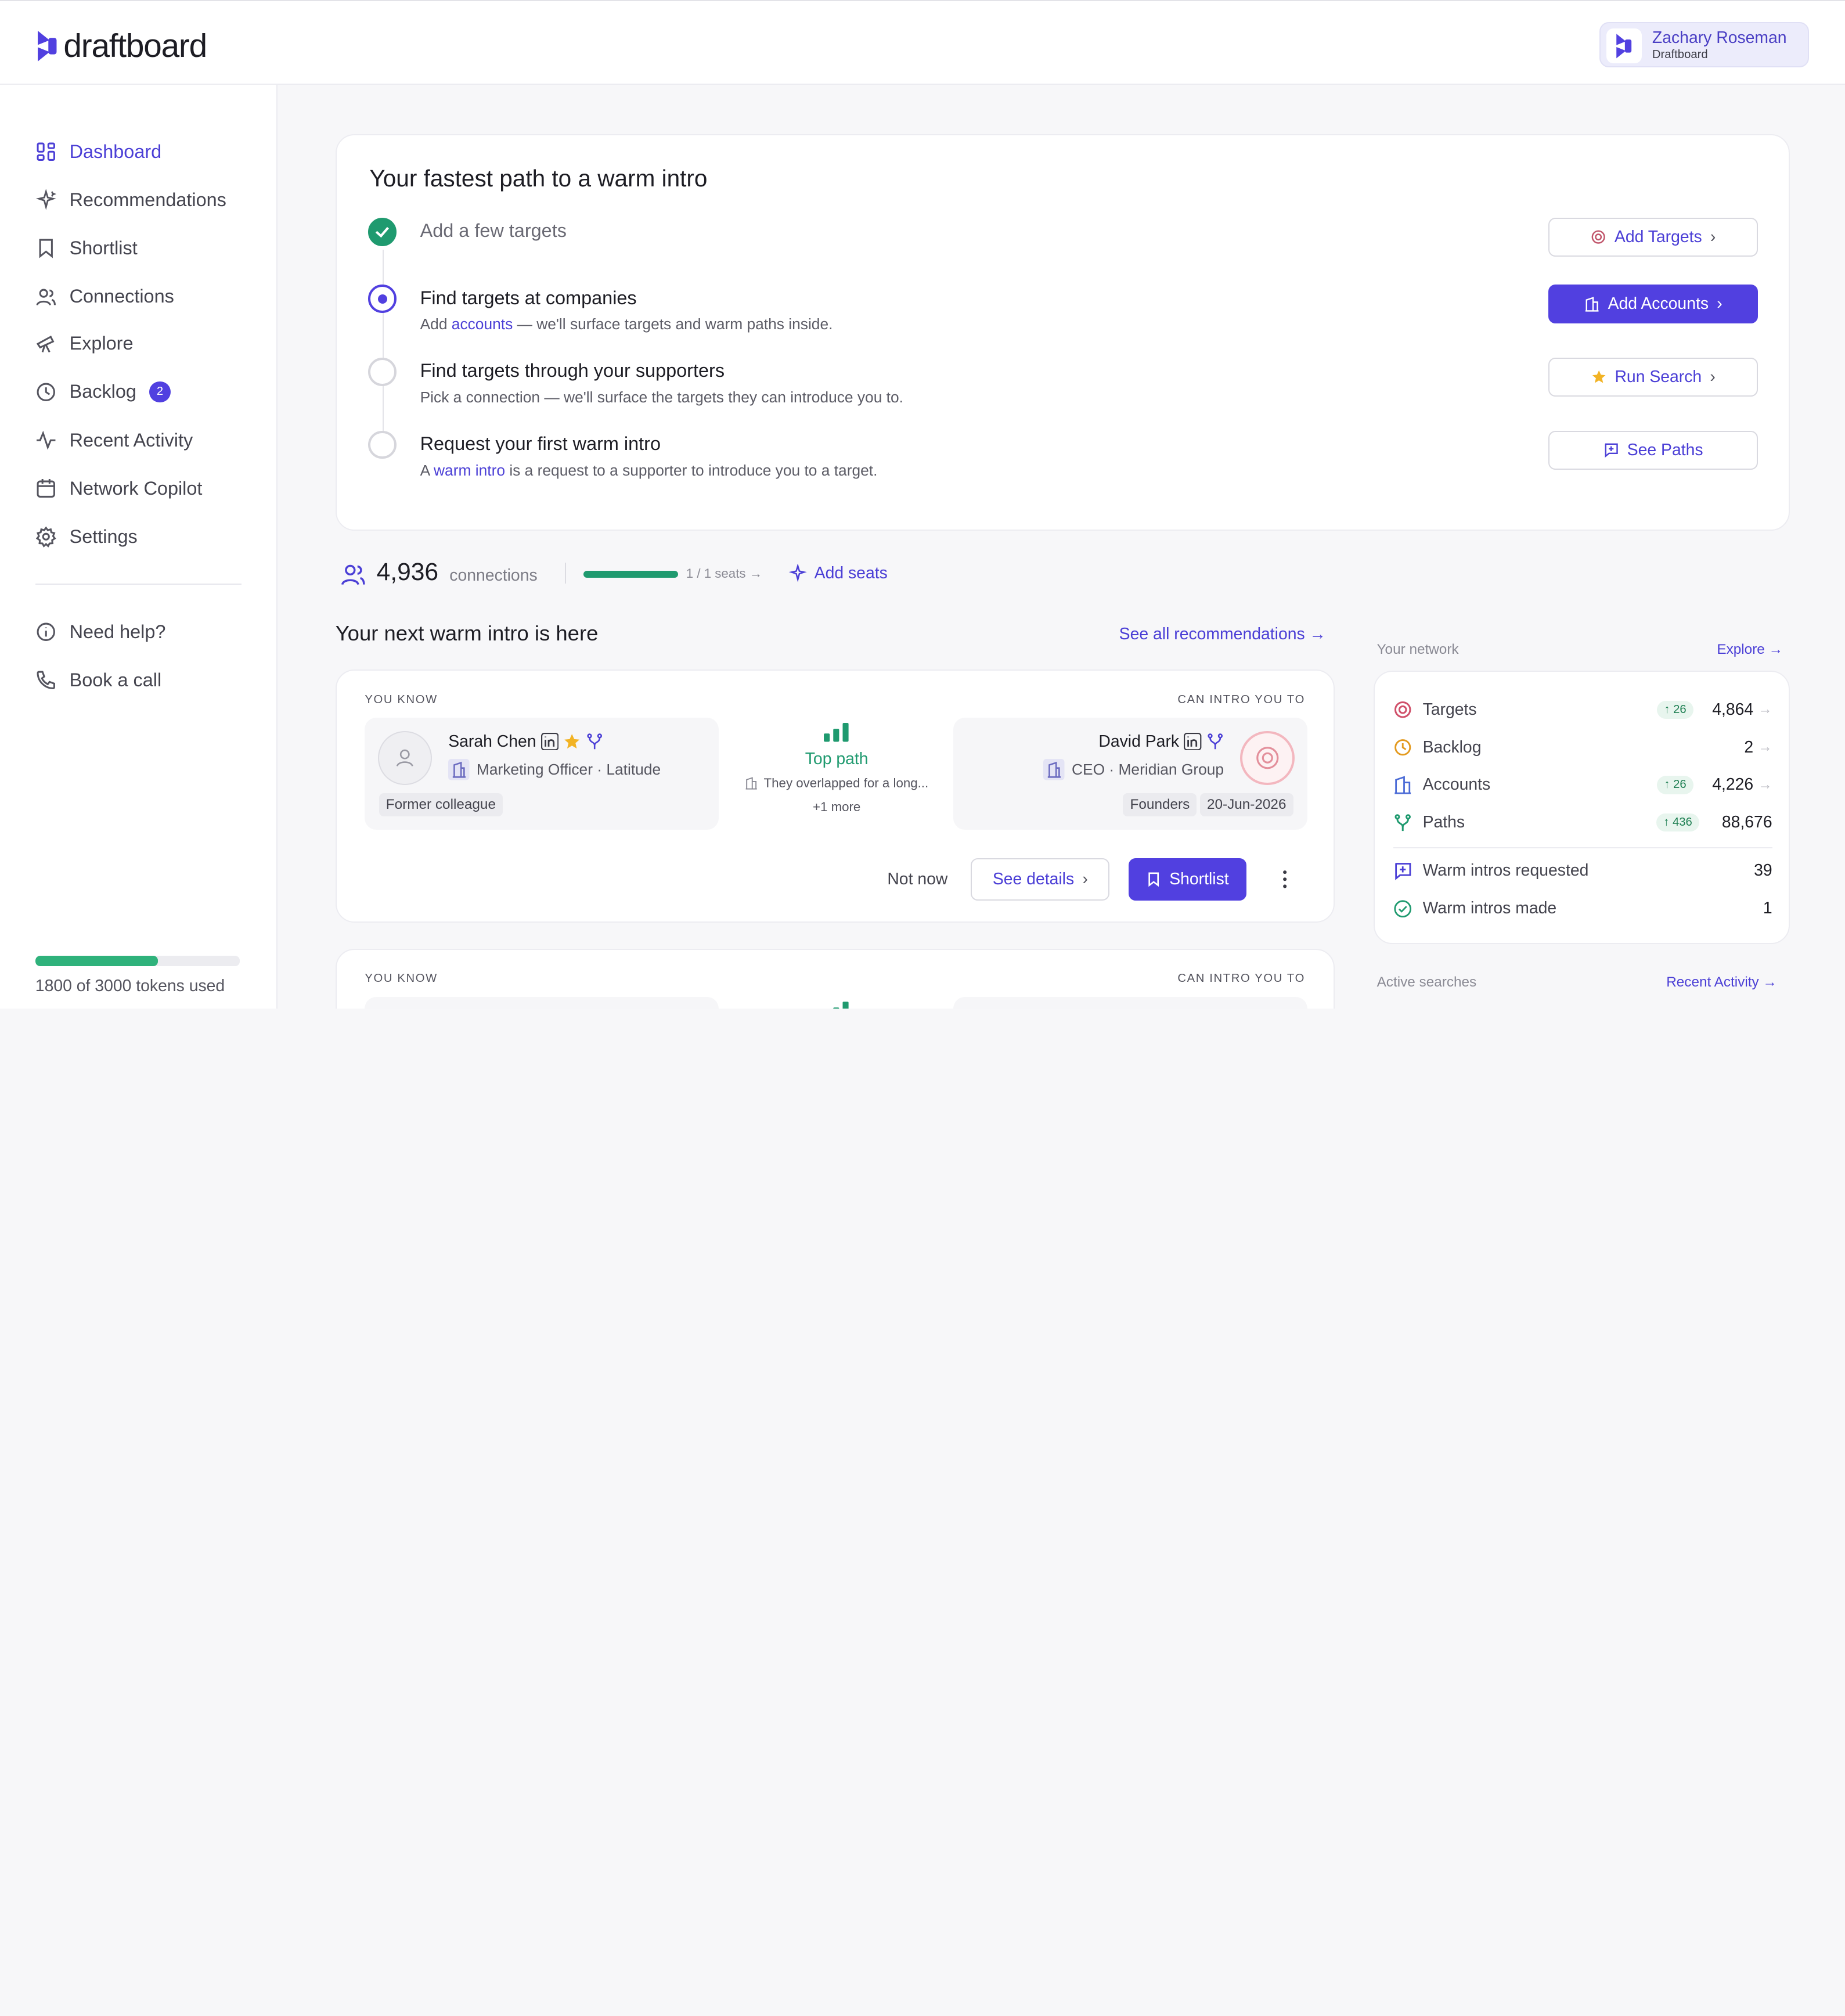 Image resolution: width=1845 pixels, height=2016 pixels. What do you see at coordinates (1130, 1003) in the screenshot?
I see `target-card` at bounding box center [1130, 1003].